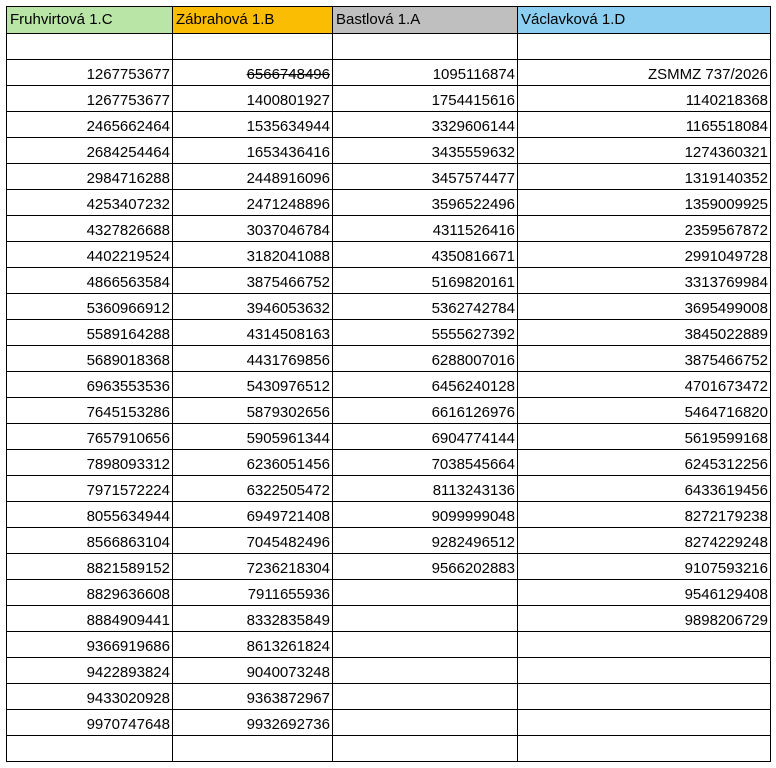 The height and width of the screenshot is (768, 776). Describe the element at coordinates (252, 358) in the screenshot. I see `table-cell: 4431769856` at that location.